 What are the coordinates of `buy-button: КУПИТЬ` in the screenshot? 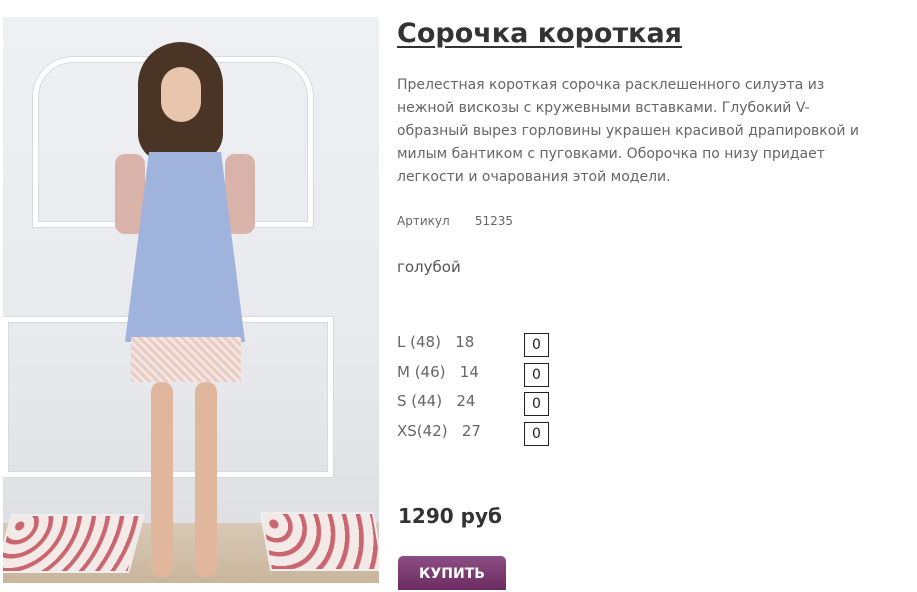 It's located at (452, 573).